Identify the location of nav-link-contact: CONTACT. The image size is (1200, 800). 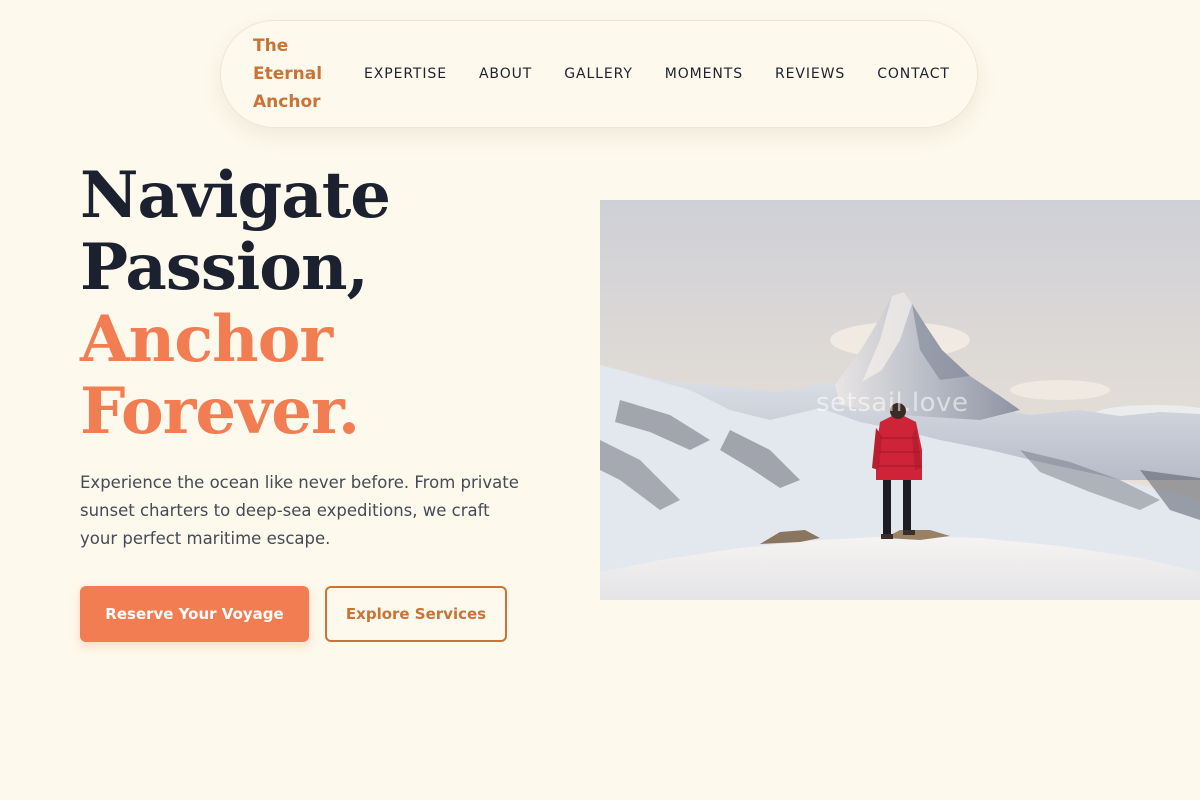
(913, 74).